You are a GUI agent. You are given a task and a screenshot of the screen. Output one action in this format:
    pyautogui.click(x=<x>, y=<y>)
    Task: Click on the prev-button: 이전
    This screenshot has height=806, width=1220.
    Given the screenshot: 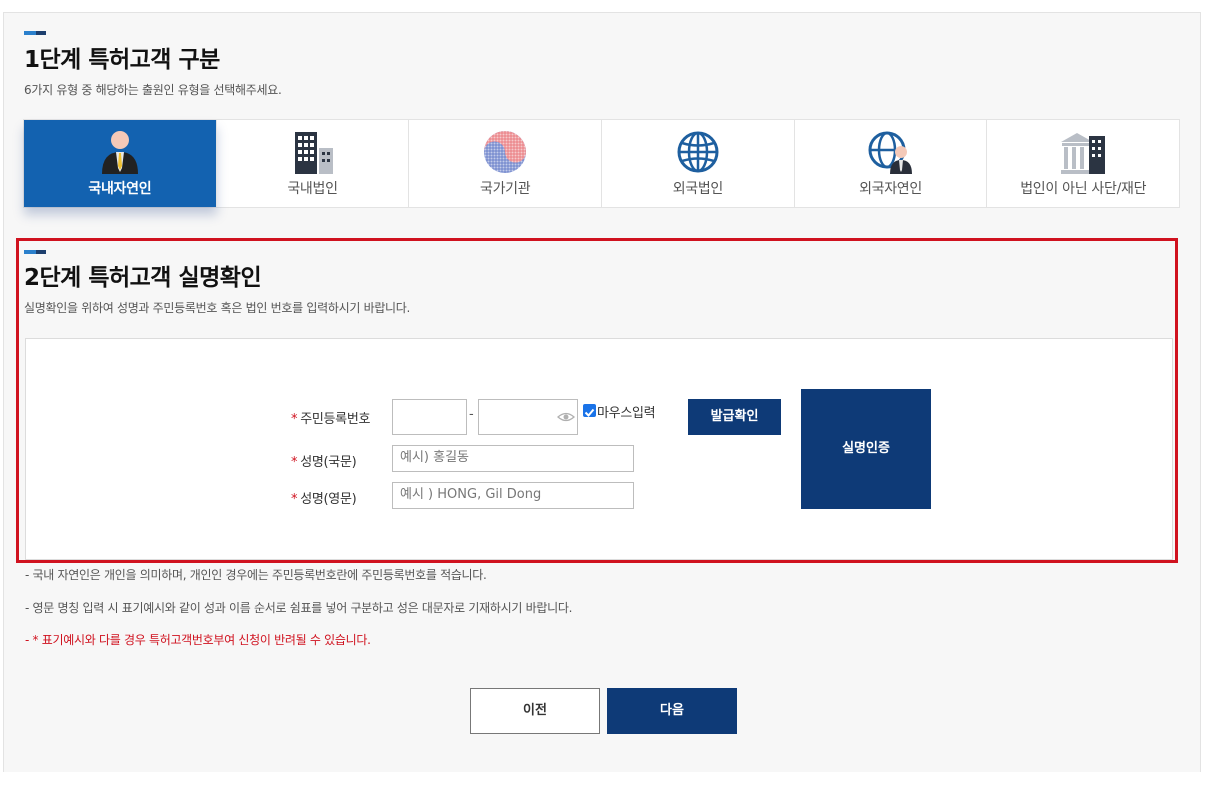 What is the action you would take?
    pyautogui.click(x=535, y=711)
    